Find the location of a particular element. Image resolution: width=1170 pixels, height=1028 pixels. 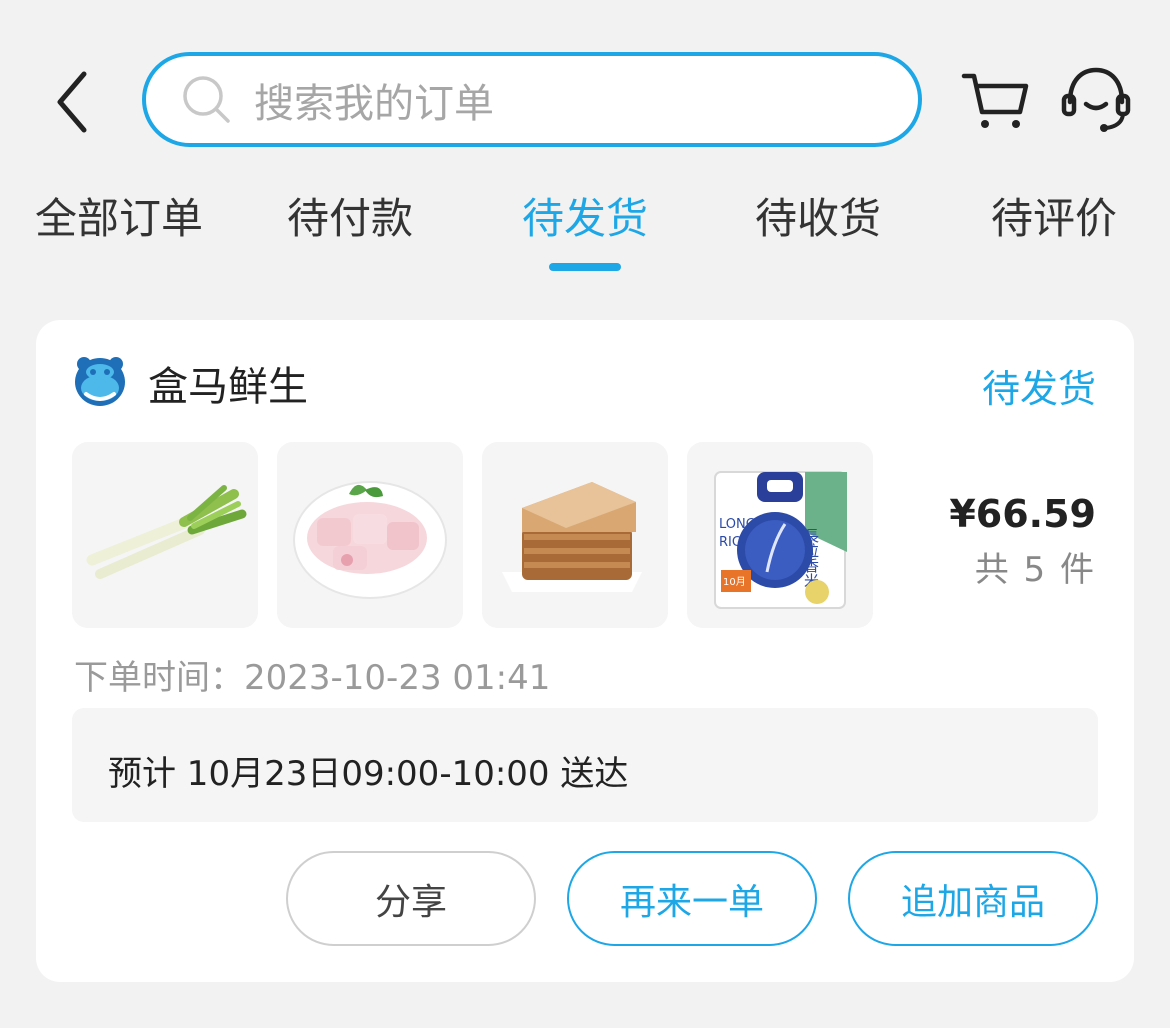

hippo-logo-icon is located at coordinates (100, 381).